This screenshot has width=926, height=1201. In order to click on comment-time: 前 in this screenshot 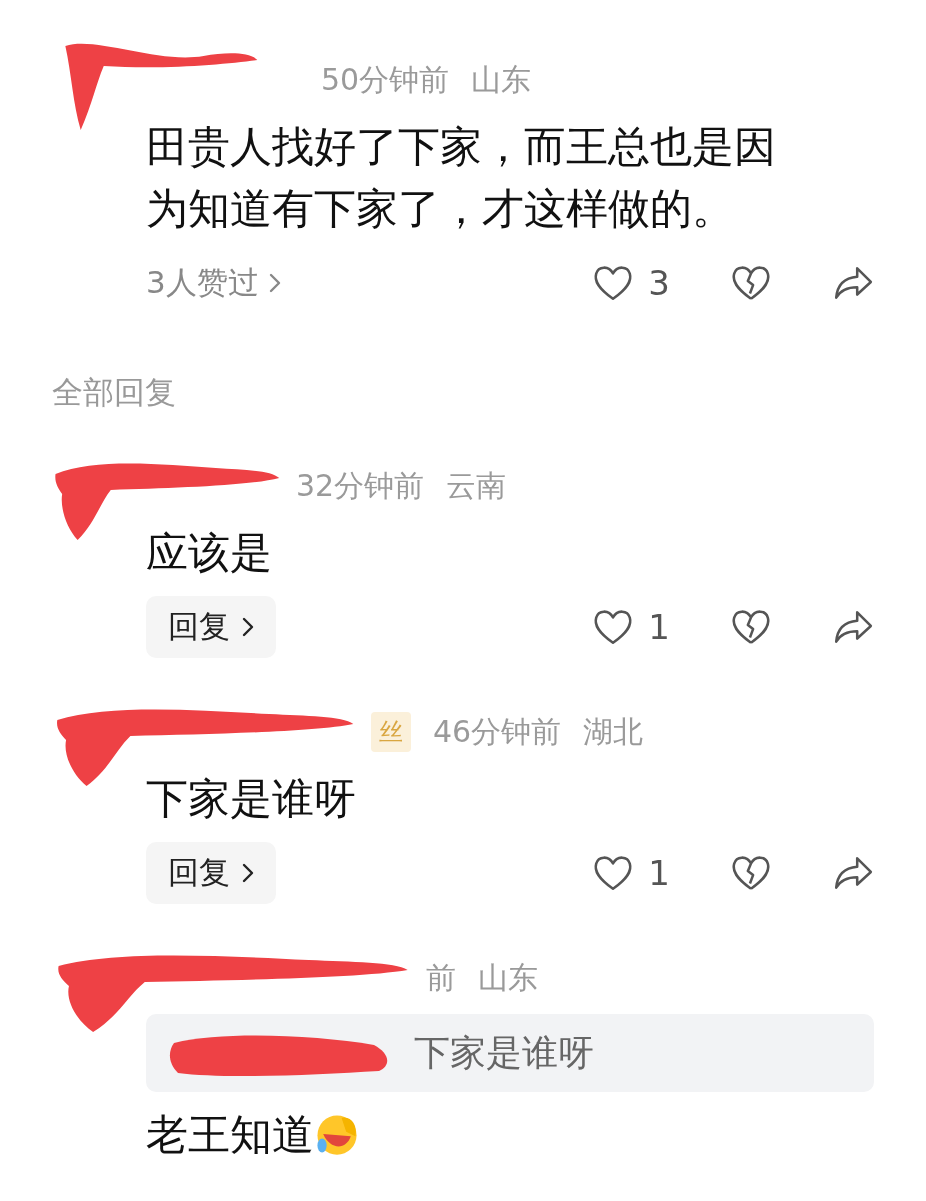, I will do `click(441, 977)`.